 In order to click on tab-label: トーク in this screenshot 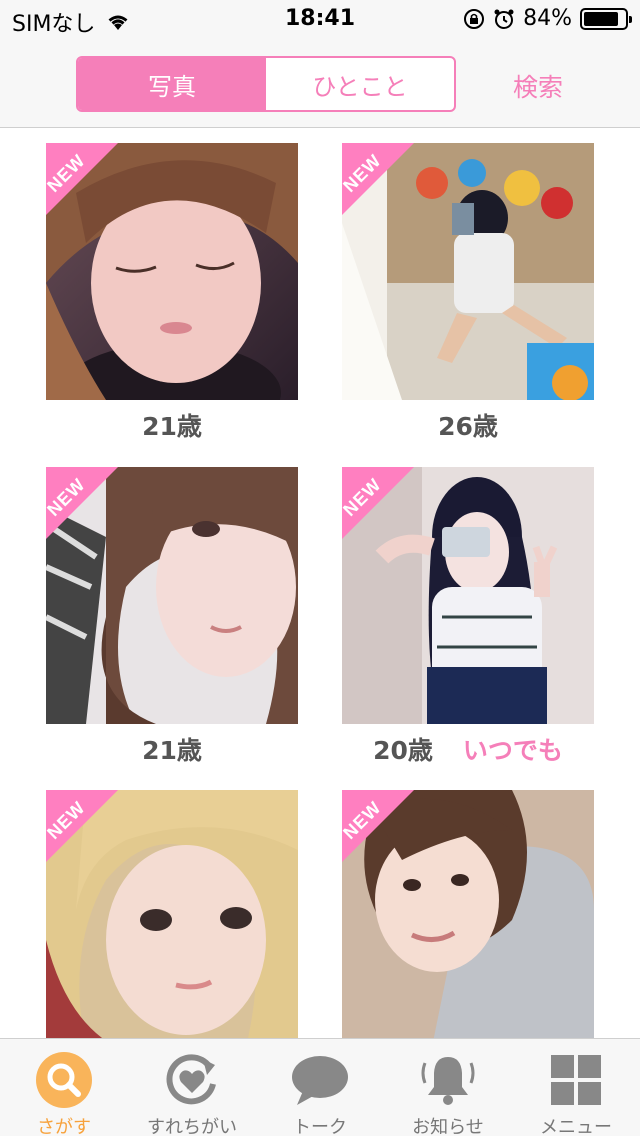, I will do `click(320, 1127)`.